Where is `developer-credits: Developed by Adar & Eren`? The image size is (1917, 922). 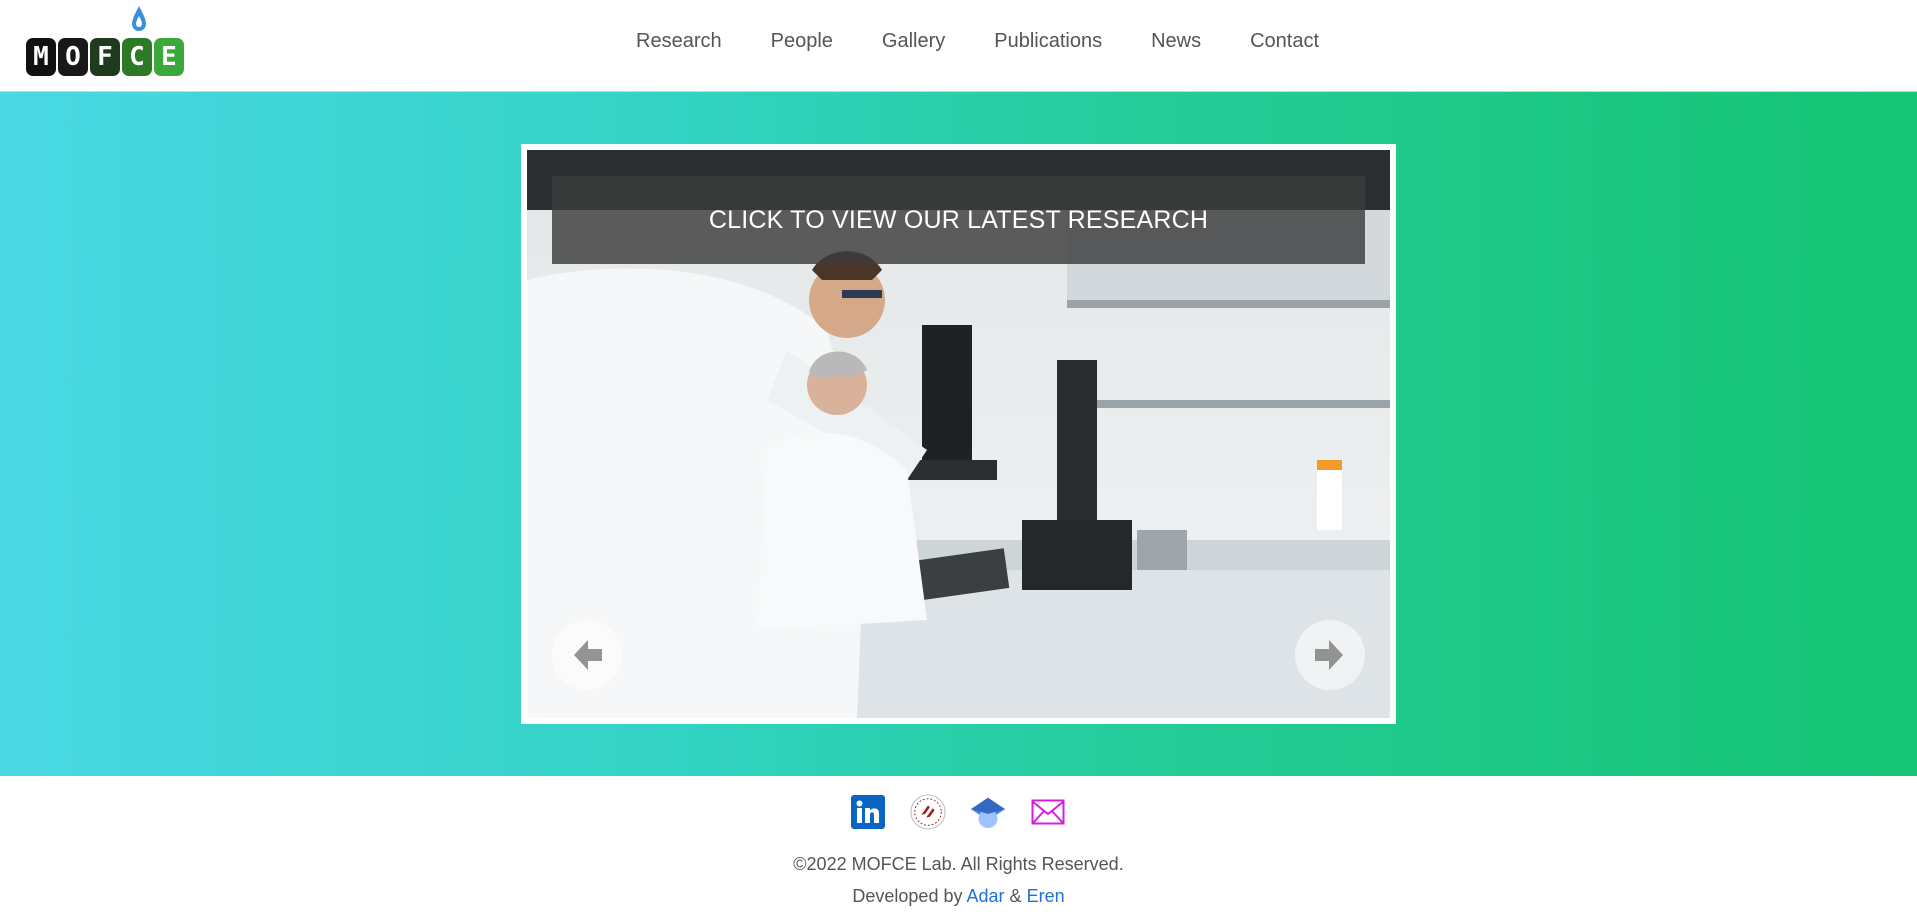 developer-credits: Developed by Adar & Eren is located at coordinates (958, 896).